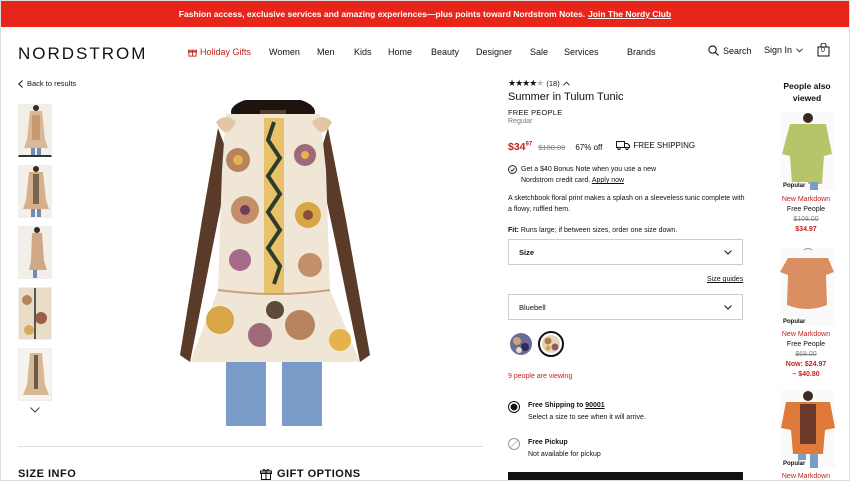 The height and width of the screenshot is (481, 850). Describe the element at coordinates (532, 307) in the screenshot. I see `color-select-value: Bluebell` at that location.